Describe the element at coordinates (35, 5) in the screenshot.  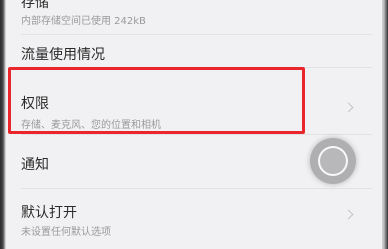
I see `storage-title: 存储` at that location.